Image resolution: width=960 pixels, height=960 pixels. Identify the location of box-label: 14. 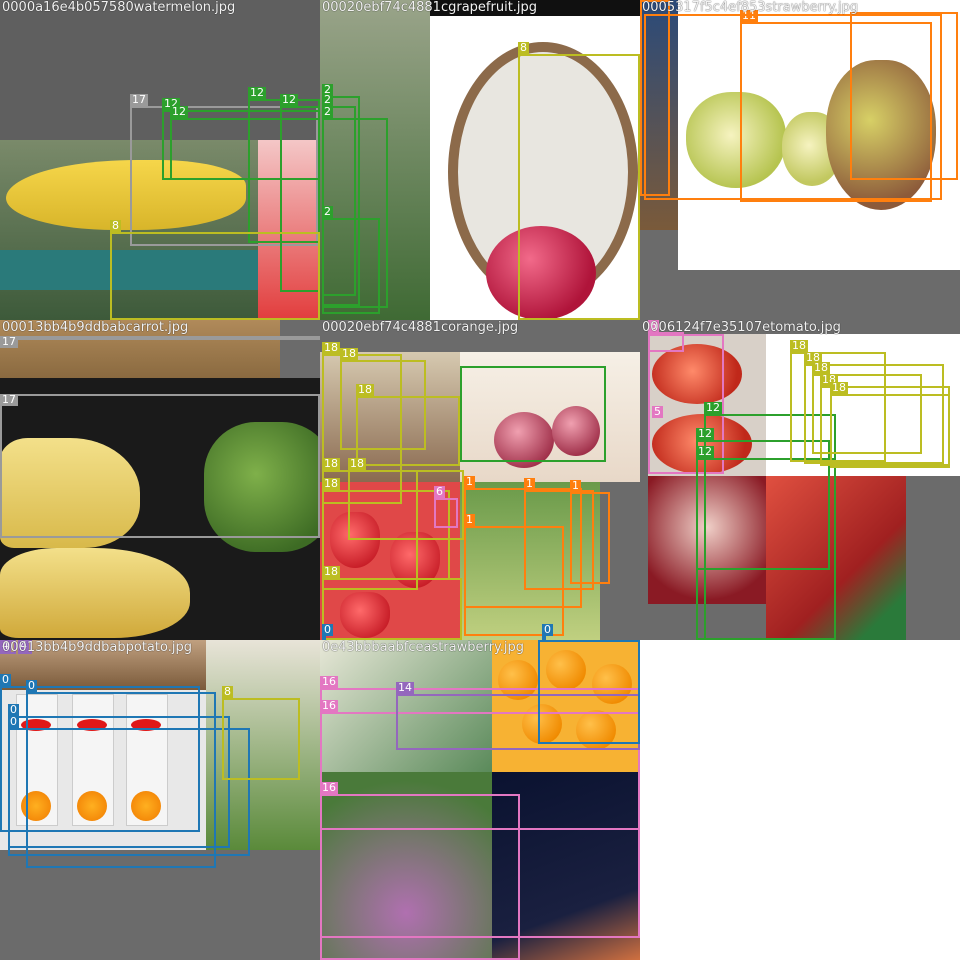
(405, 687).